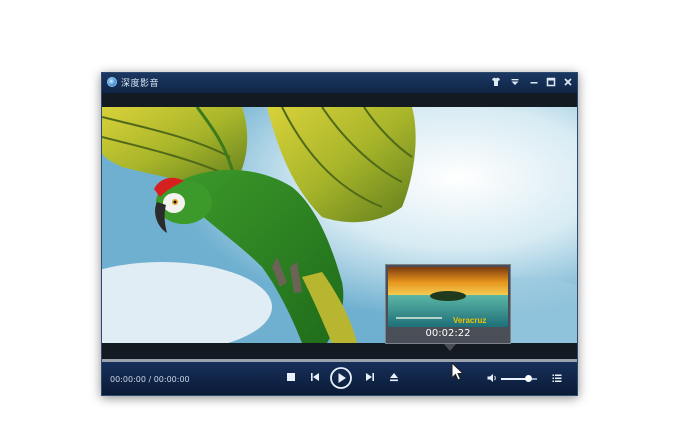 Image resolution: width=685 pixels, height=438 pixels. I want to click on menu-dropdown-icon, so click(515, 82).